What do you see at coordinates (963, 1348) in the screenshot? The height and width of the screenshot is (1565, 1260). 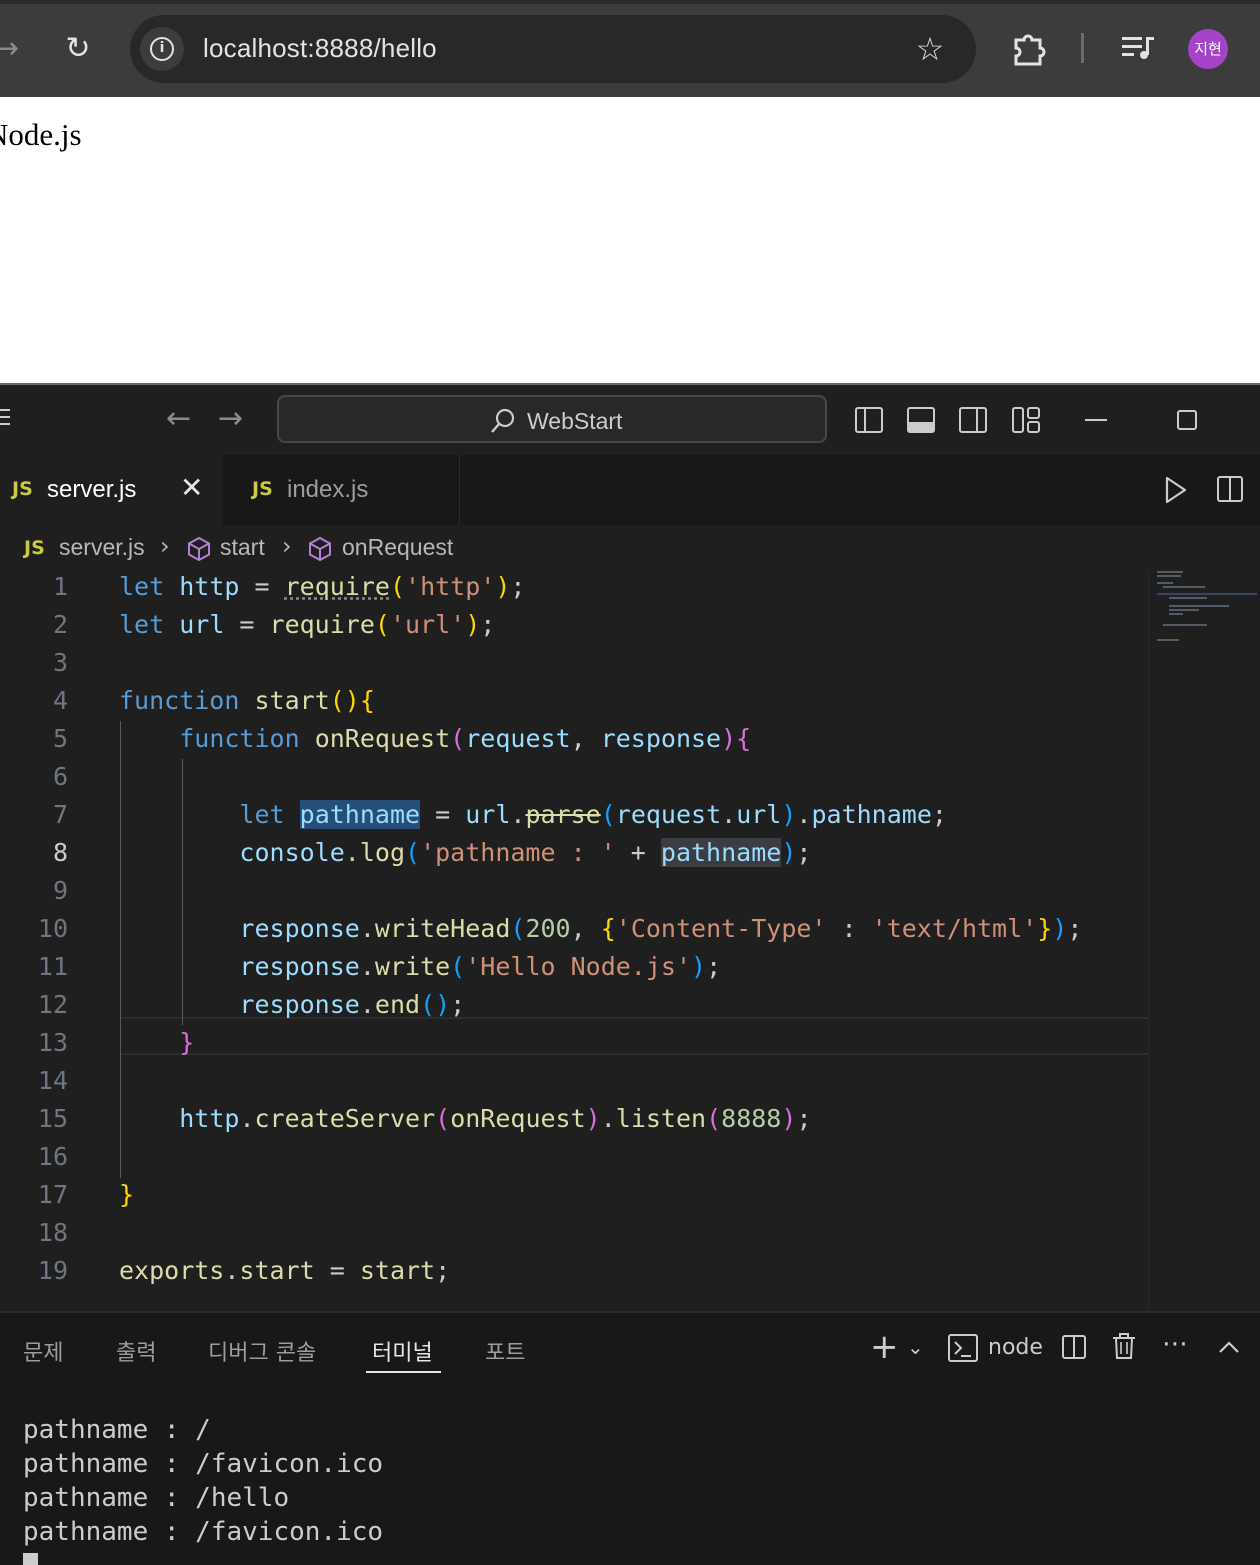 I see `terminal-icon` at bounding box center [963, 1348].